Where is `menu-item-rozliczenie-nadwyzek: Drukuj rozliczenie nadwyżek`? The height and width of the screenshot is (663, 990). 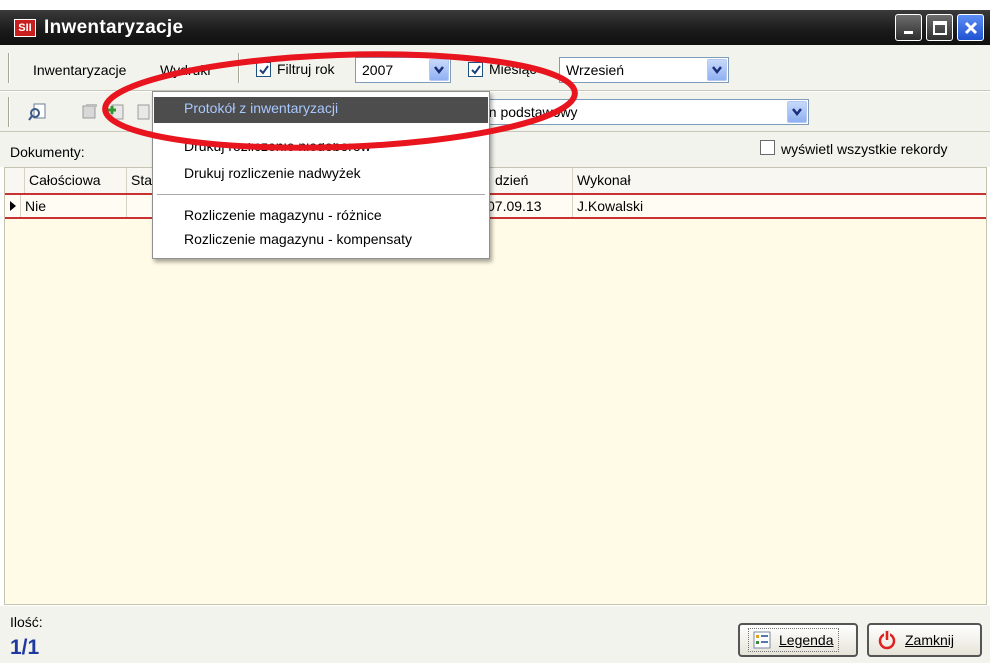 menu-item-rozliczenie-nadwyzek: Drukuj rozliczenie nadwyżek is located at coordinates (321, 175).